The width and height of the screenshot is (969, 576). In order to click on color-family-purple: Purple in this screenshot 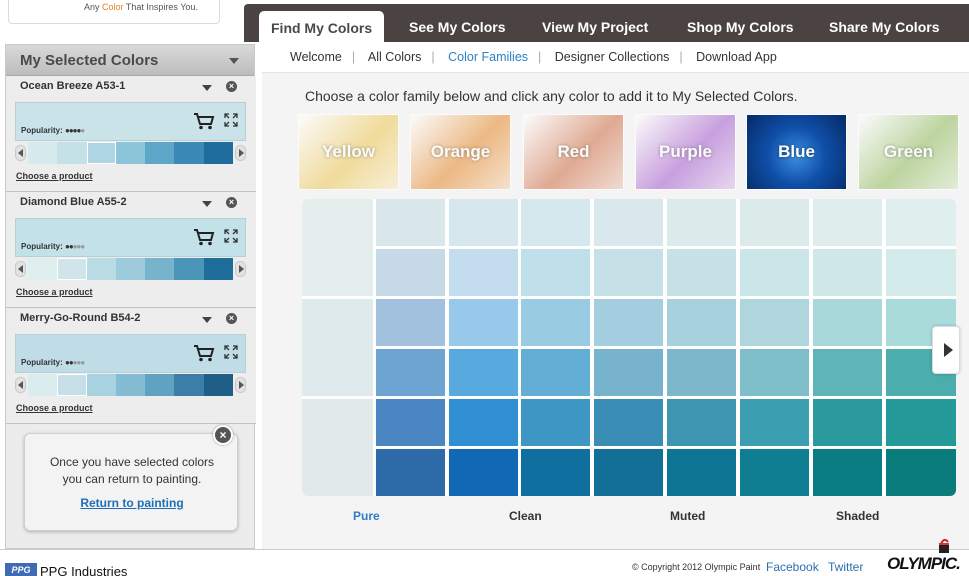, I will do `click(685, 152)`.